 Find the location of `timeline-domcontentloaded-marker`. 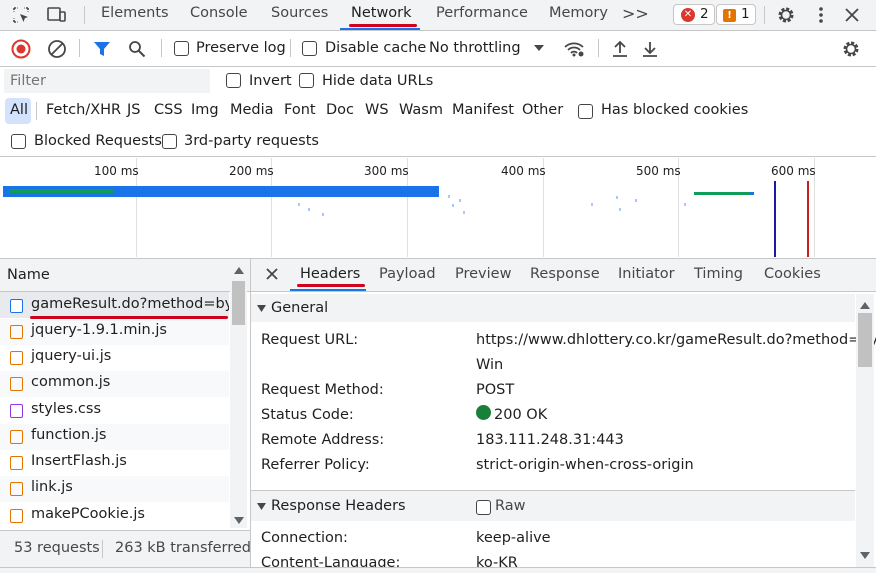

timeline-domcontentloaded-marker is located at coordinates (775, 219).